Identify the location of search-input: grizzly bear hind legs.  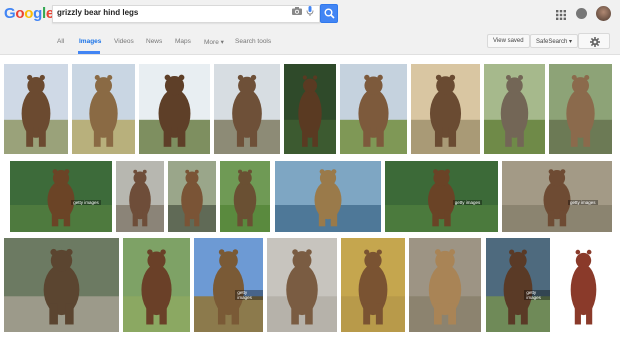
(97, 12).